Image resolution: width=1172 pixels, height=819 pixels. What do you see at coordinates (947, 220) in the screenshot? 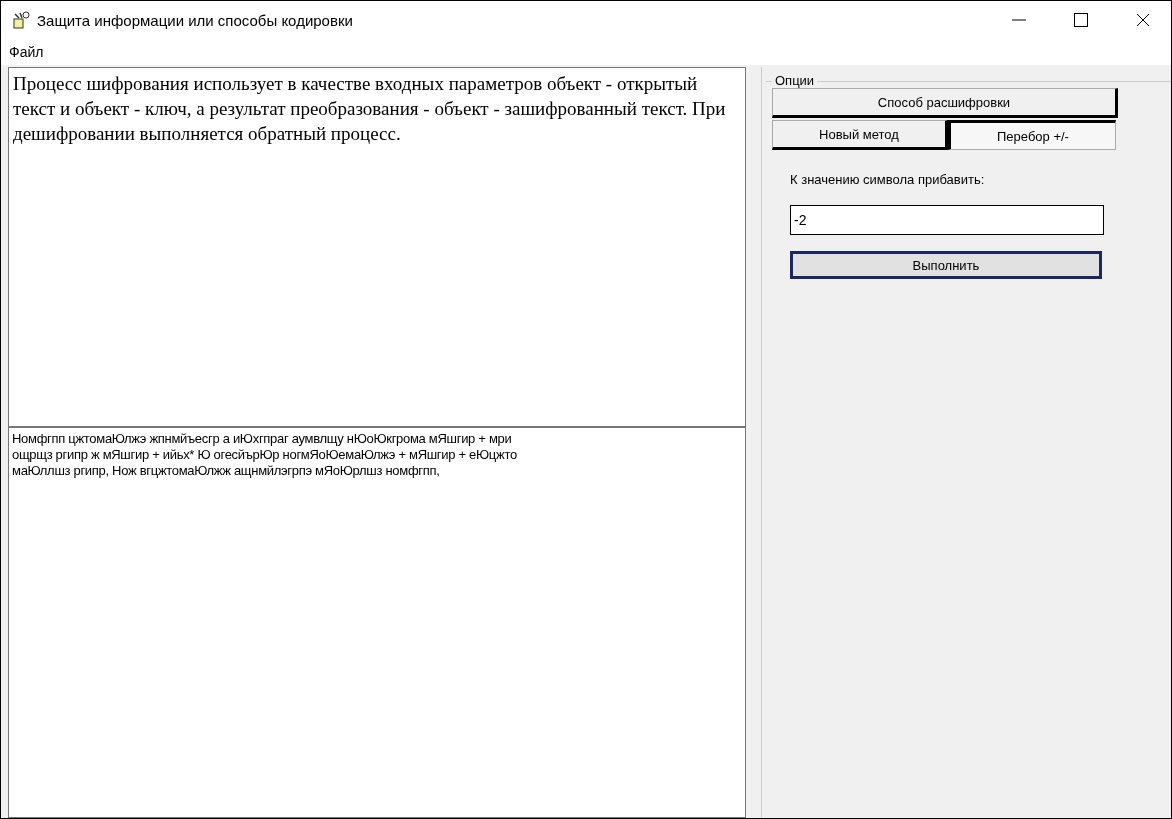
I see `shift-input: -2` at bounding box center [947, 220].